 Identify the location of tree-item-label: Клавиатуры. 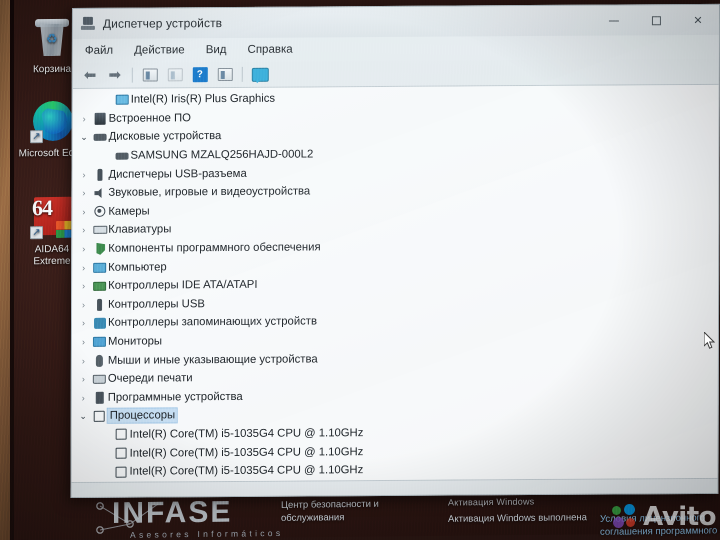
(140, 230).